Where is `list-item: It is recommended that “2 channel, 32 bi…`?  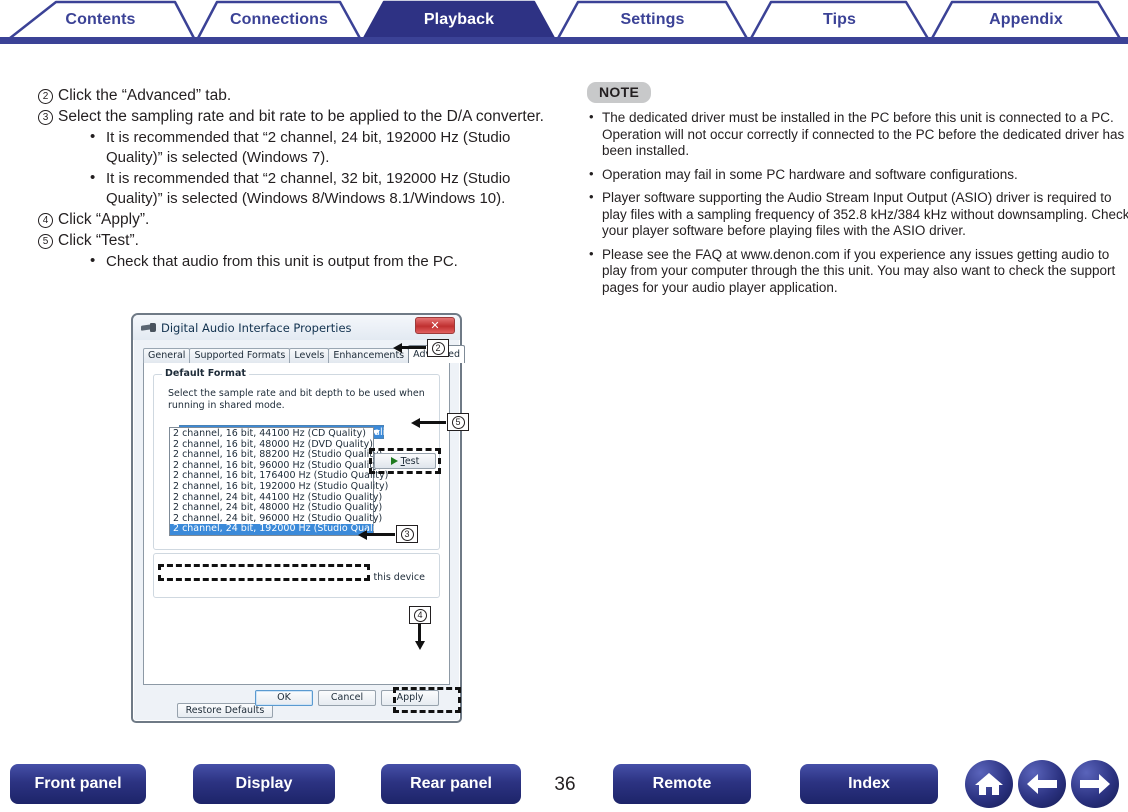 list-item: It is recommended that “2 channel, 32 bi… is located at coordinates (327, 188).